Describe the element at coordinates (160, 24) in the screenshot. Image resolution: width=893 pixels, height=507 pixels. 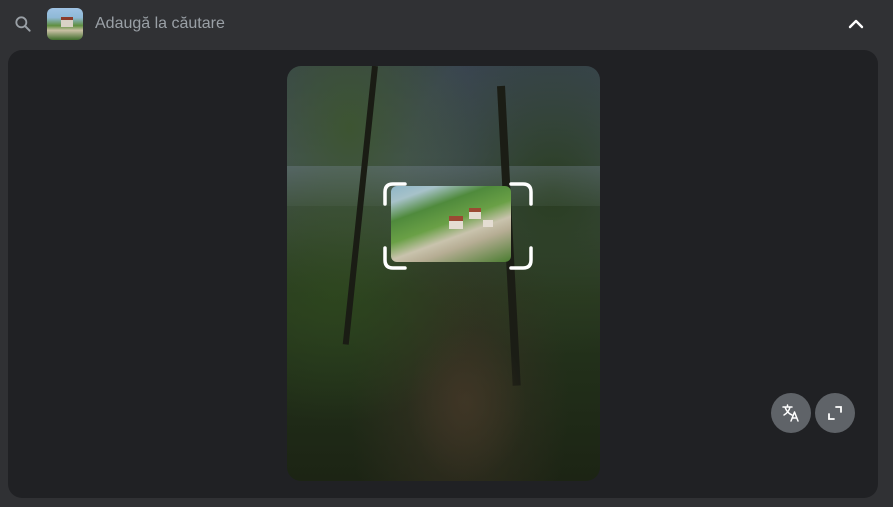
I see `search-input: Adaugă la căutare` at that location.